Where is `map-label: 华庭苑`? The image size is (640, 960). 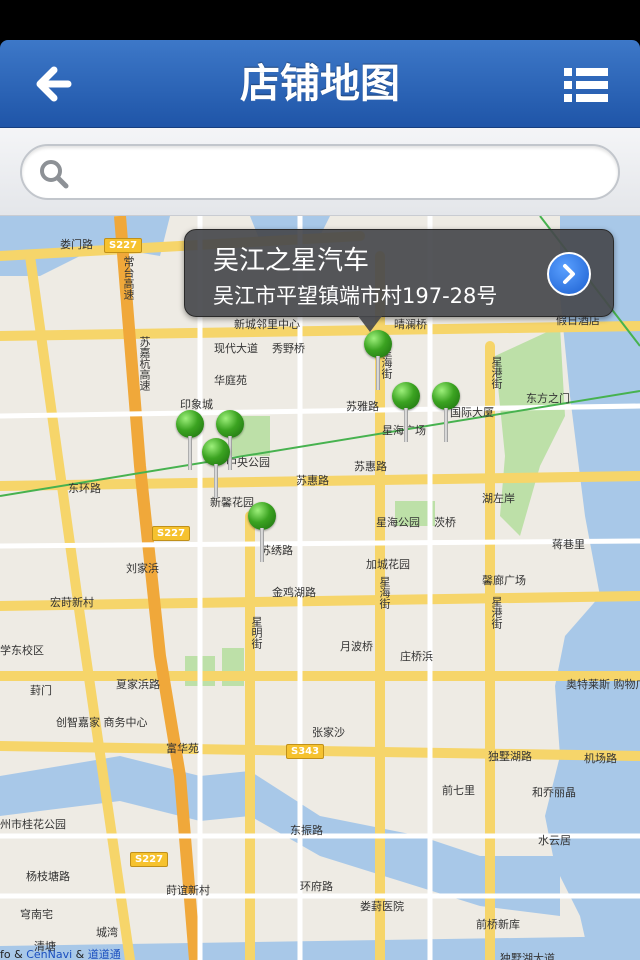 map-label: 华庭苑 is located at coordinates (230, 380).